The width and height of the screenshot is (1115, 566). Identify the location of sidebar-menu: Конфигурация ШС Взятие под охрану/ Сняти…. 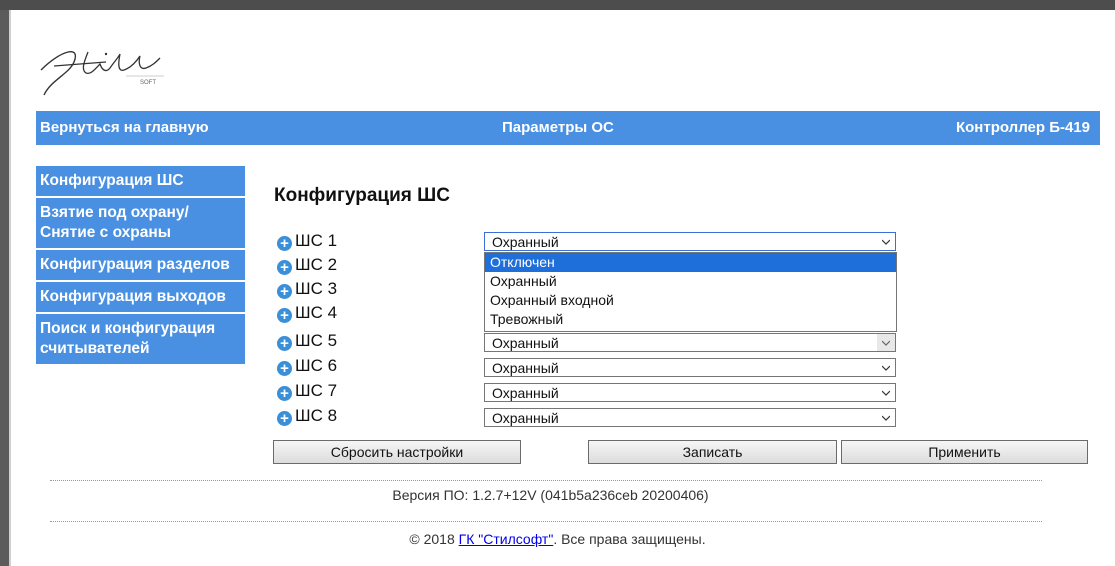
(140, 266).